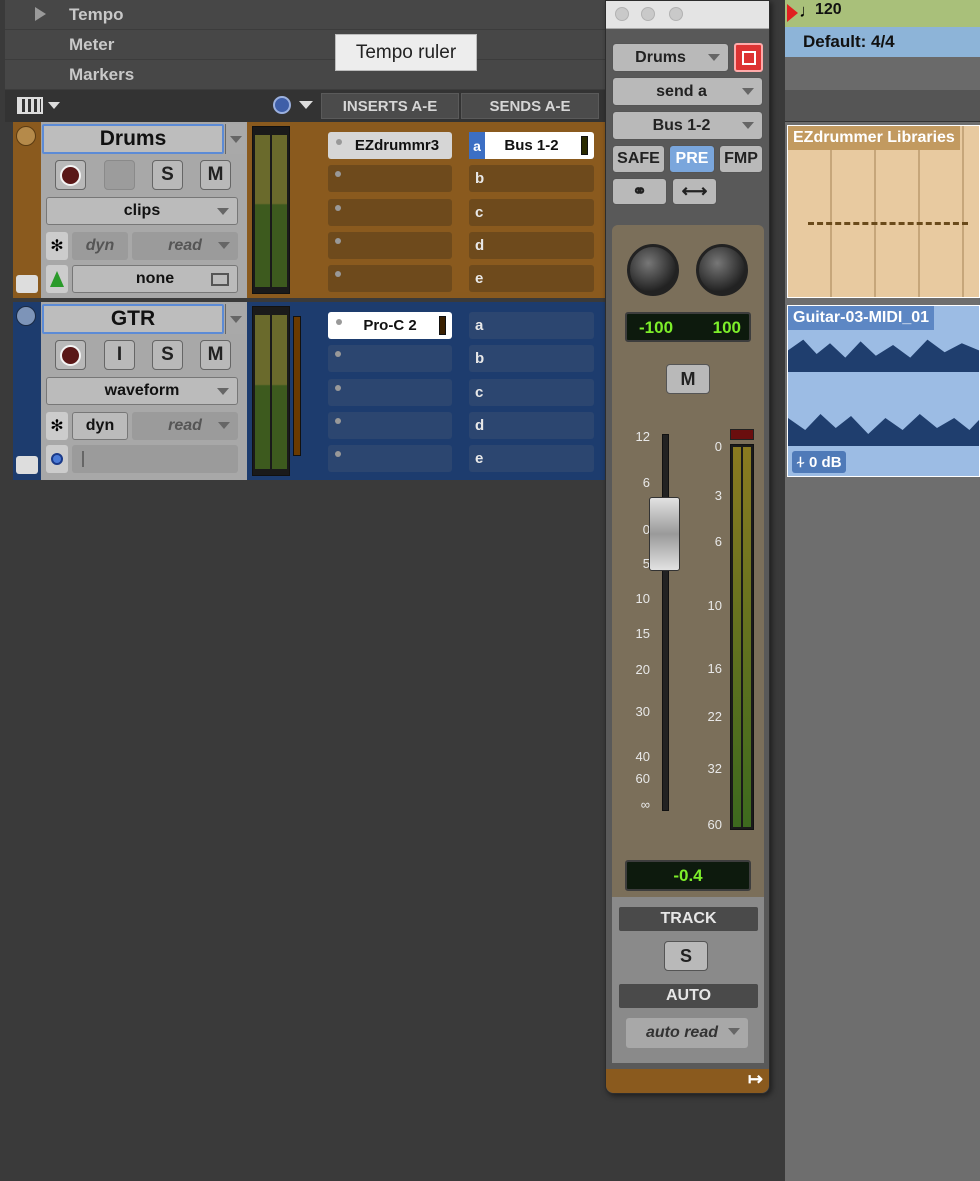 The height and width of the screenshot is (1181, 980). I want to click on tooltip: Tempo ruler, so click(406, 52).